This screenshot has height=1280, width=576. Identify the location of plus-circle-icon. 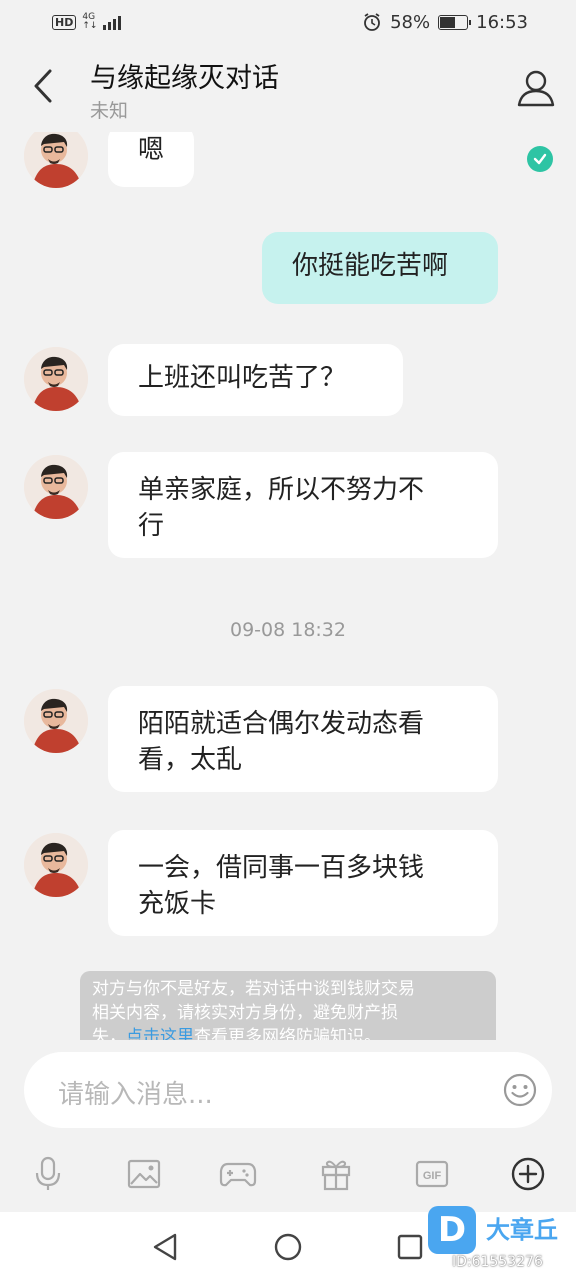
(528, 1174).